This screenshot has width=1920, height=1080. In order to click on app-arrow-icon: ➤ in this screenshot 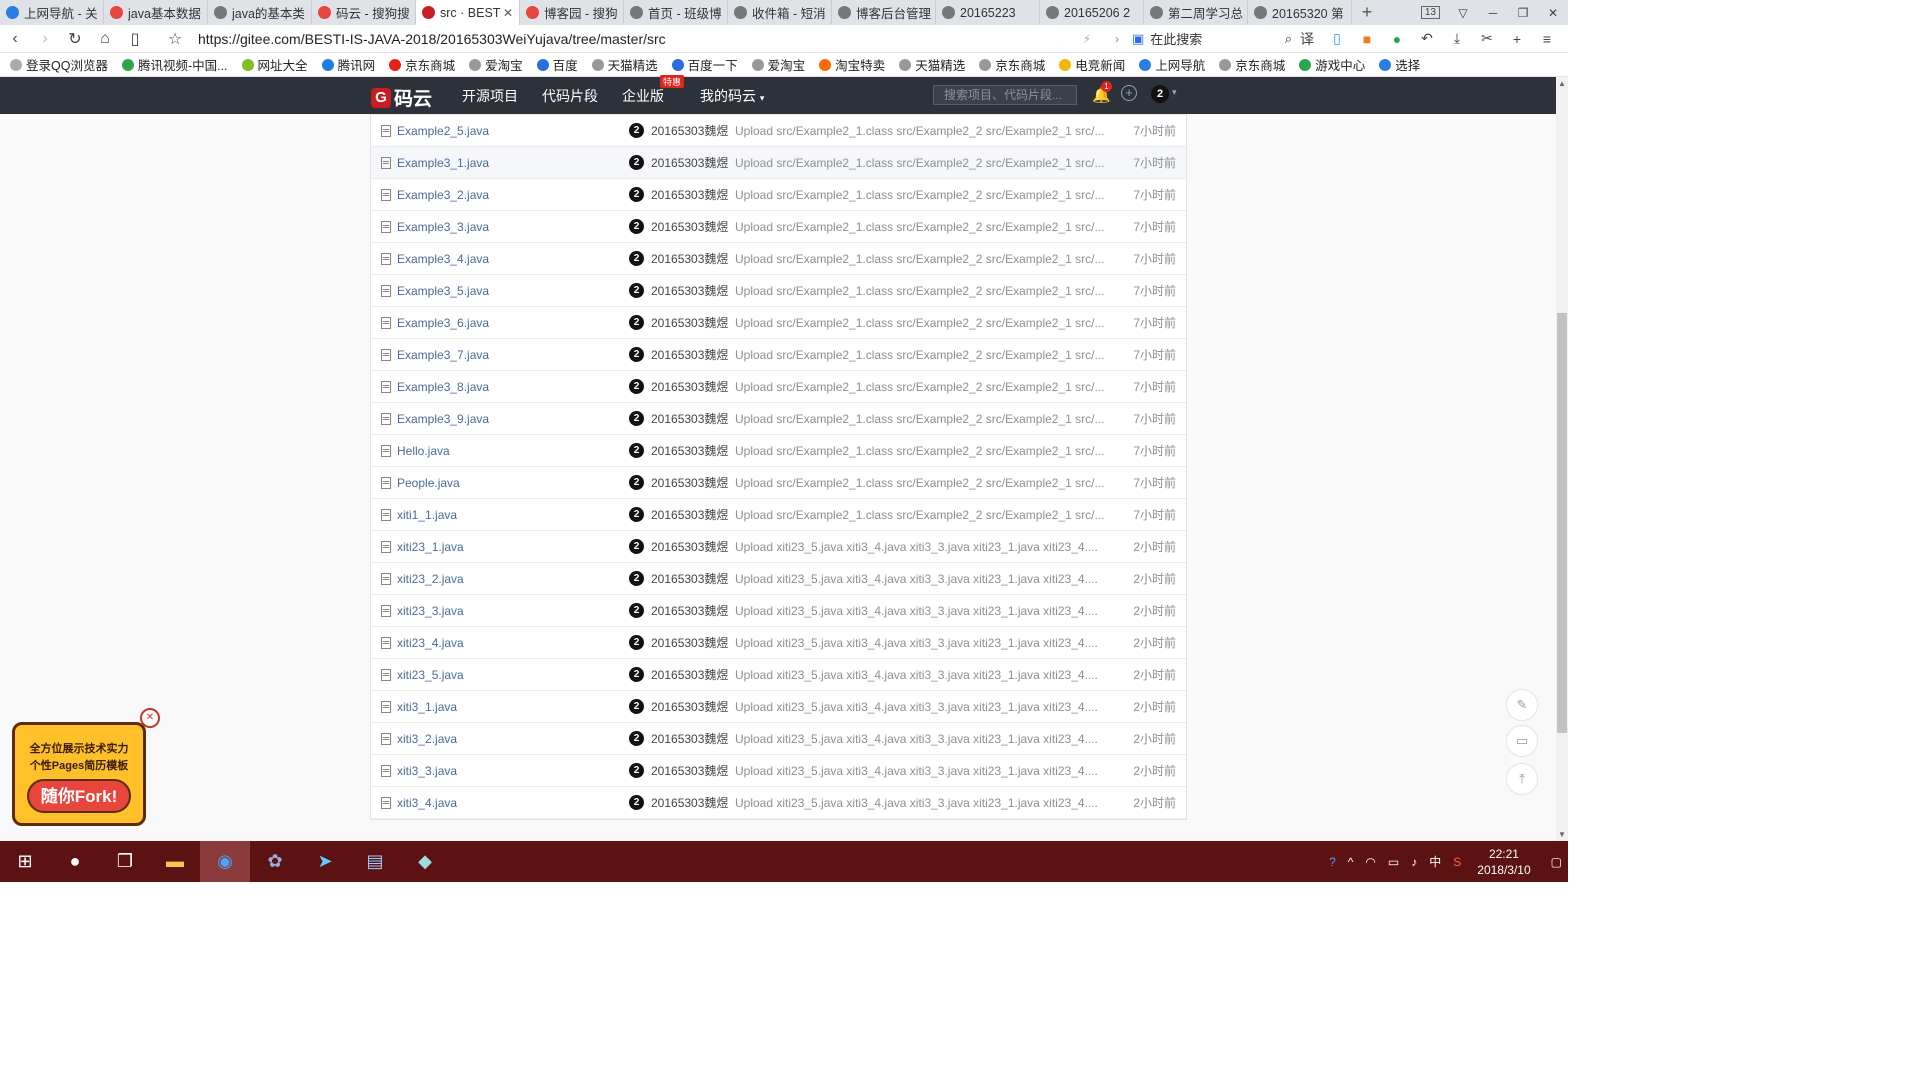, I will do `click(325, 861)`.